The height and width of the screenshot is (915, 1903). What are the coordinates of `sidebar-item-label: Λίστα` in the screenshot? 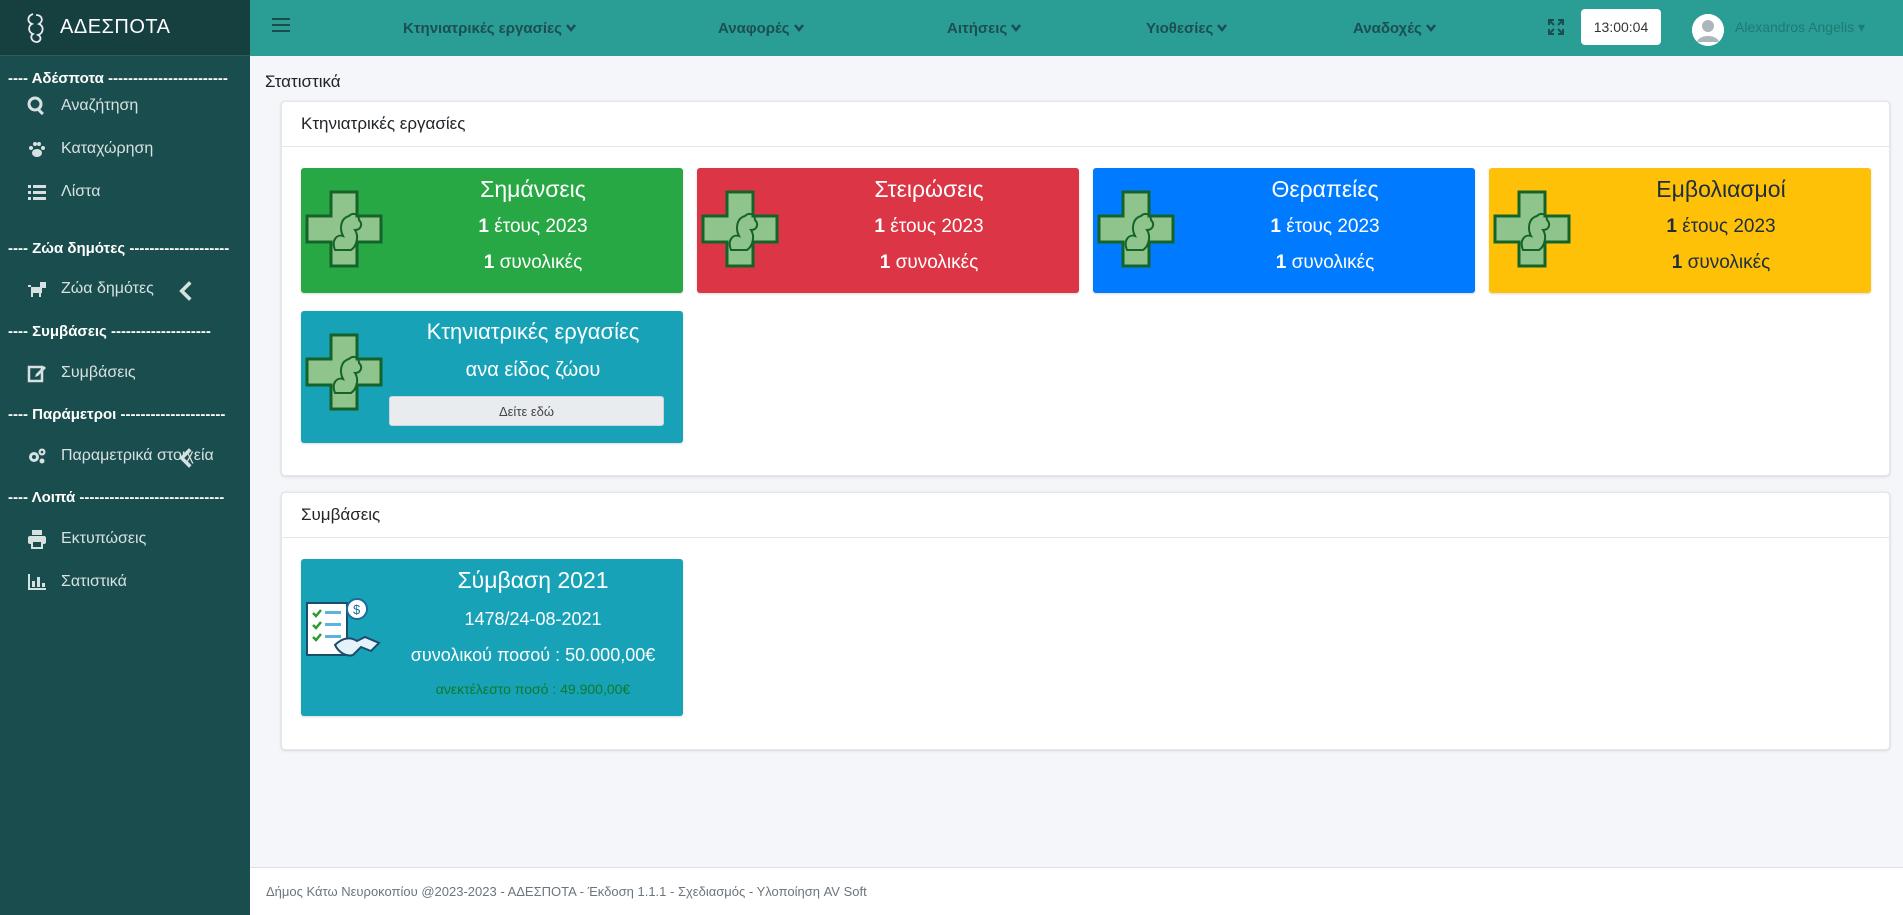 It's located at (81, 191).